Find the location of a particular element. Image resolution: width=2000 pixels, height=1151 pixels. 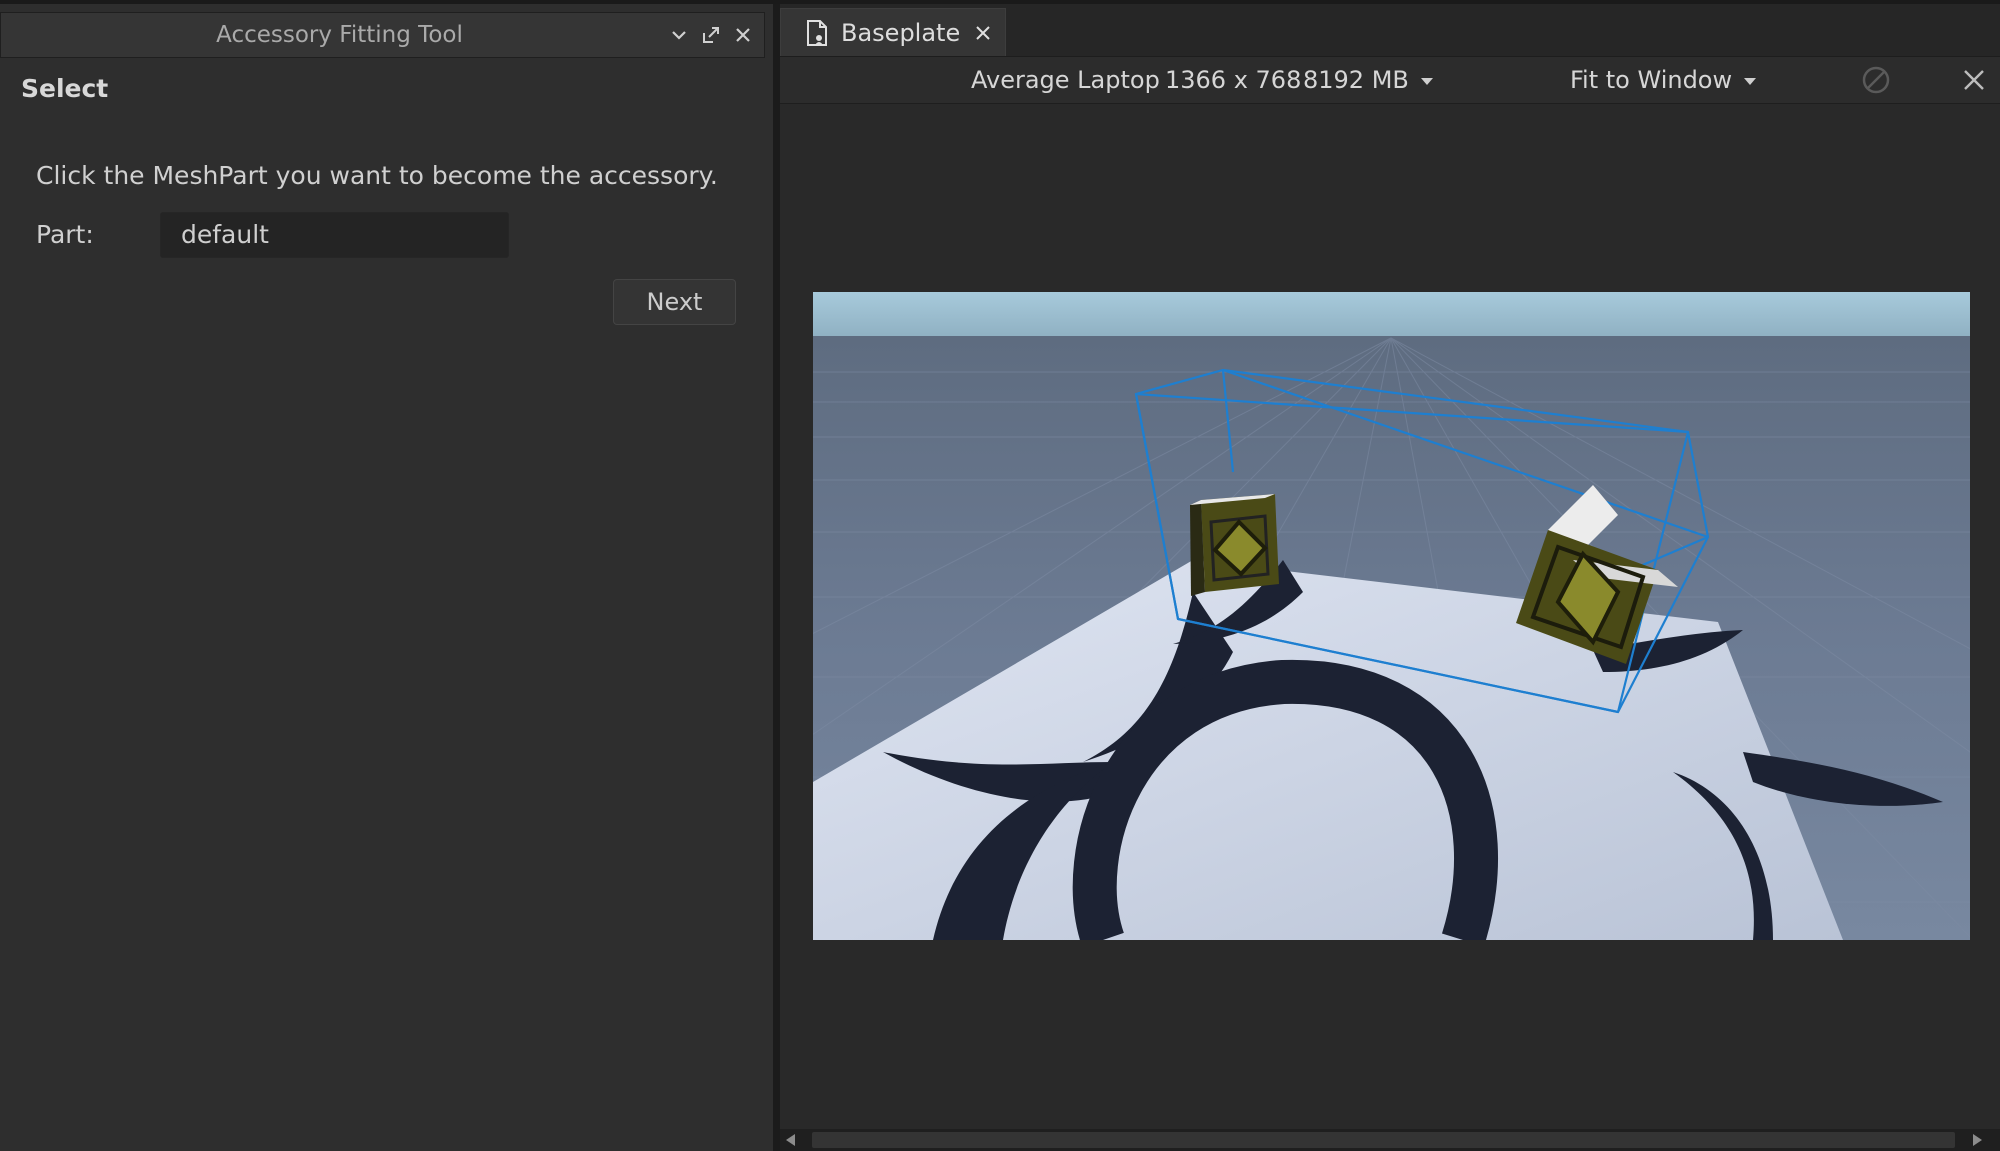

panel-title: Accessory Fitting Tool is located at coordinates (339, 35).